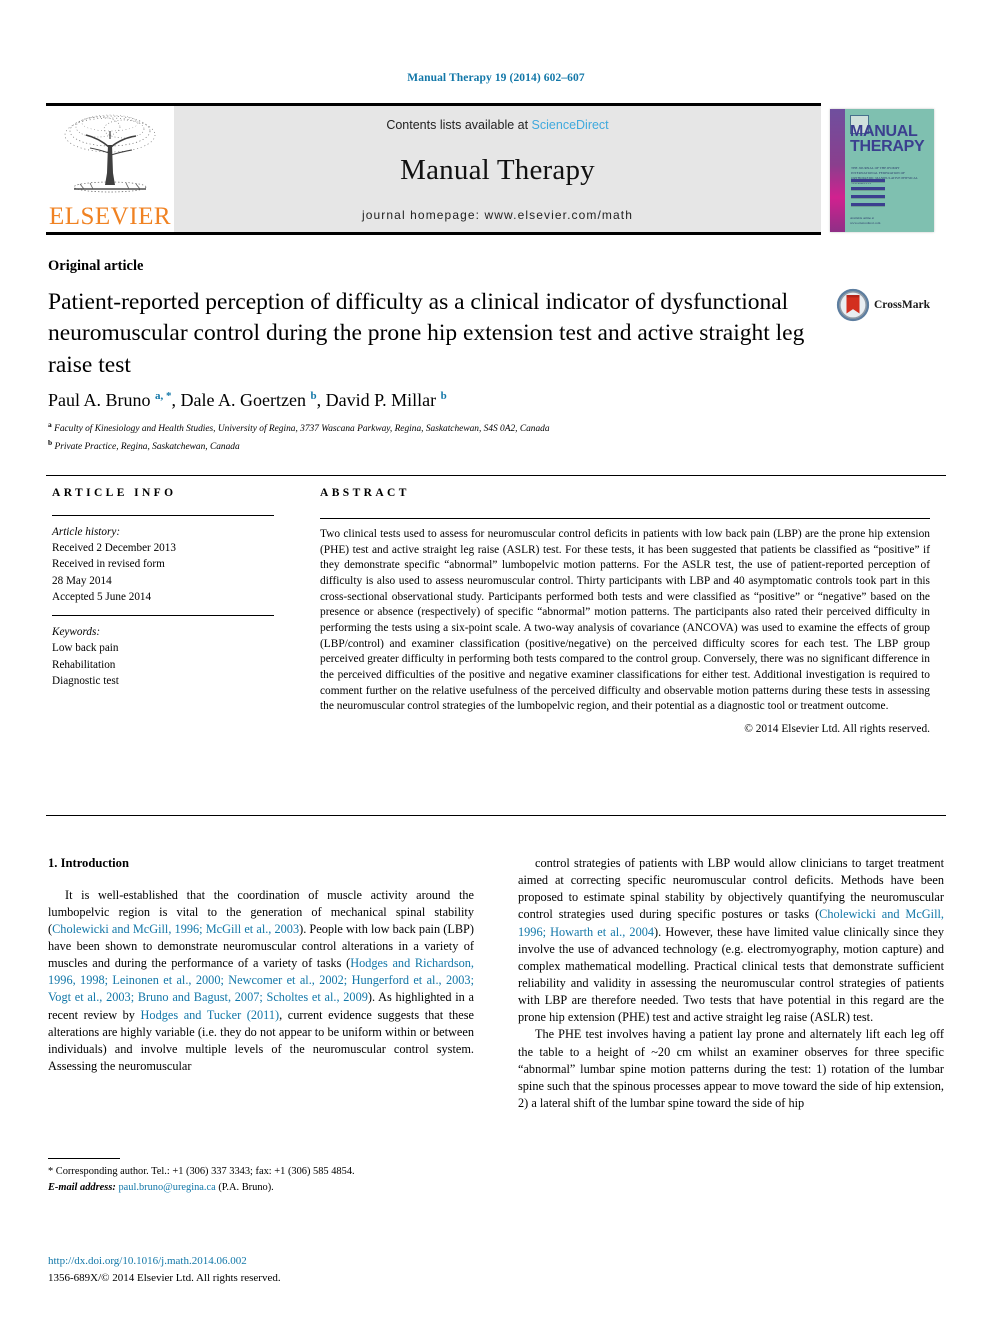 The width and height of the screenshot is (992, 1323). What do you see at coordinates (496, 815) in the screenshot?
I see `info-bottom-rule` at bounding box center [496, 815].